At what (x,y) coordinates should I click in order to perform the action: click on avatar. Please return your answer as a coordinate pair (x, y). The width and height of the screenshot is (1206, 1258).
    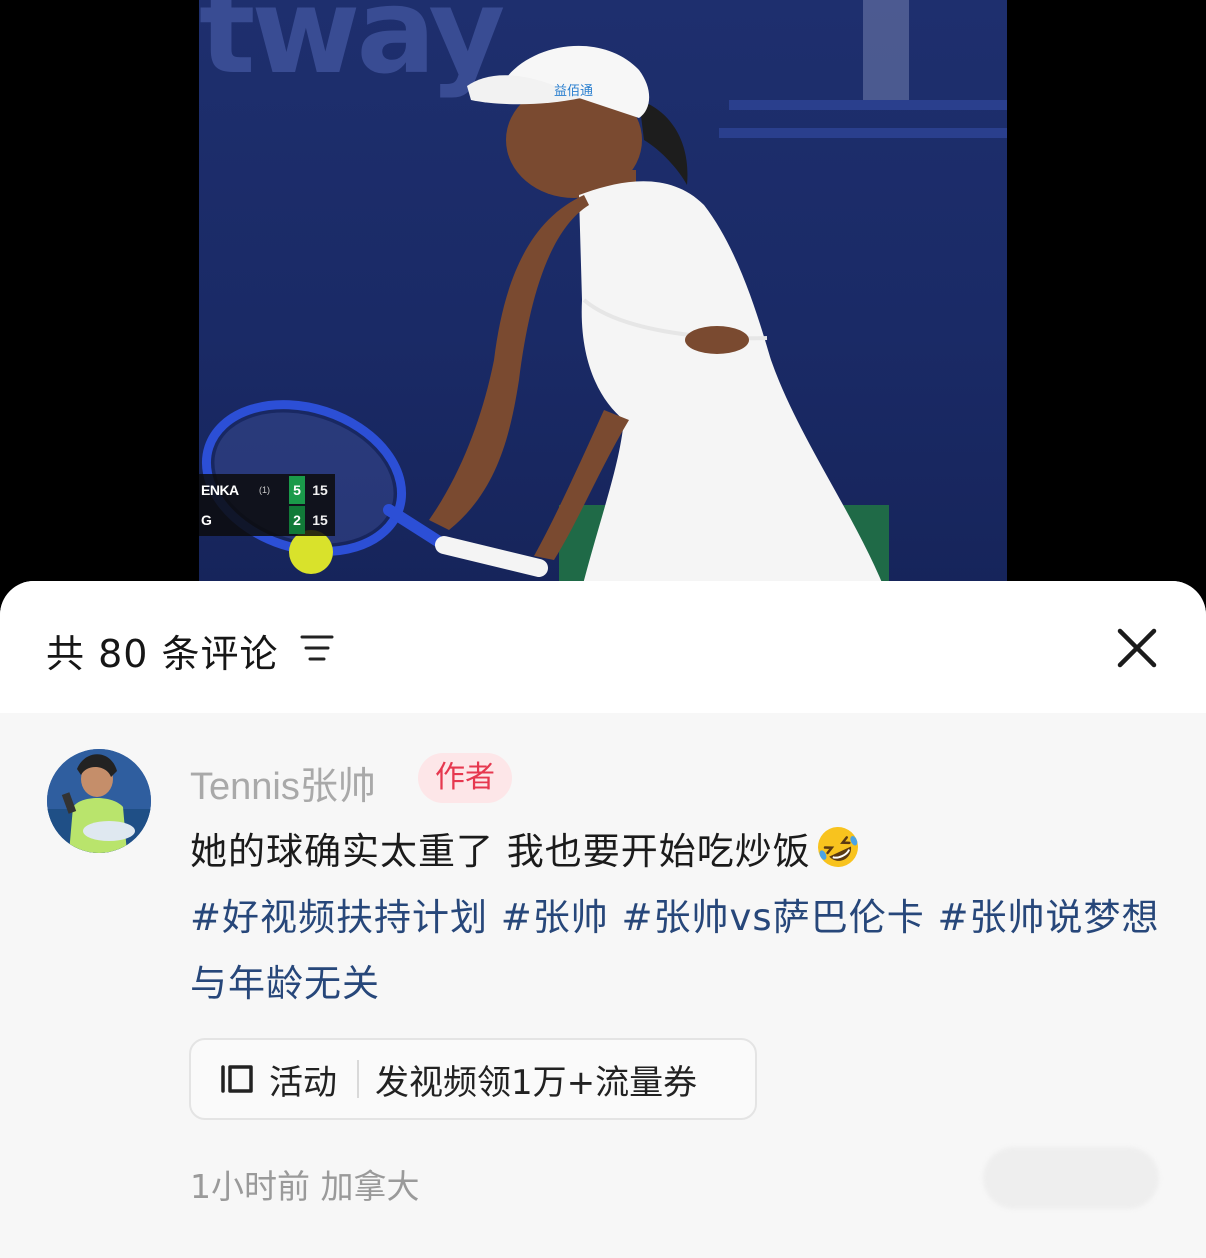
    Looking at the image, I should click on (99, 801).